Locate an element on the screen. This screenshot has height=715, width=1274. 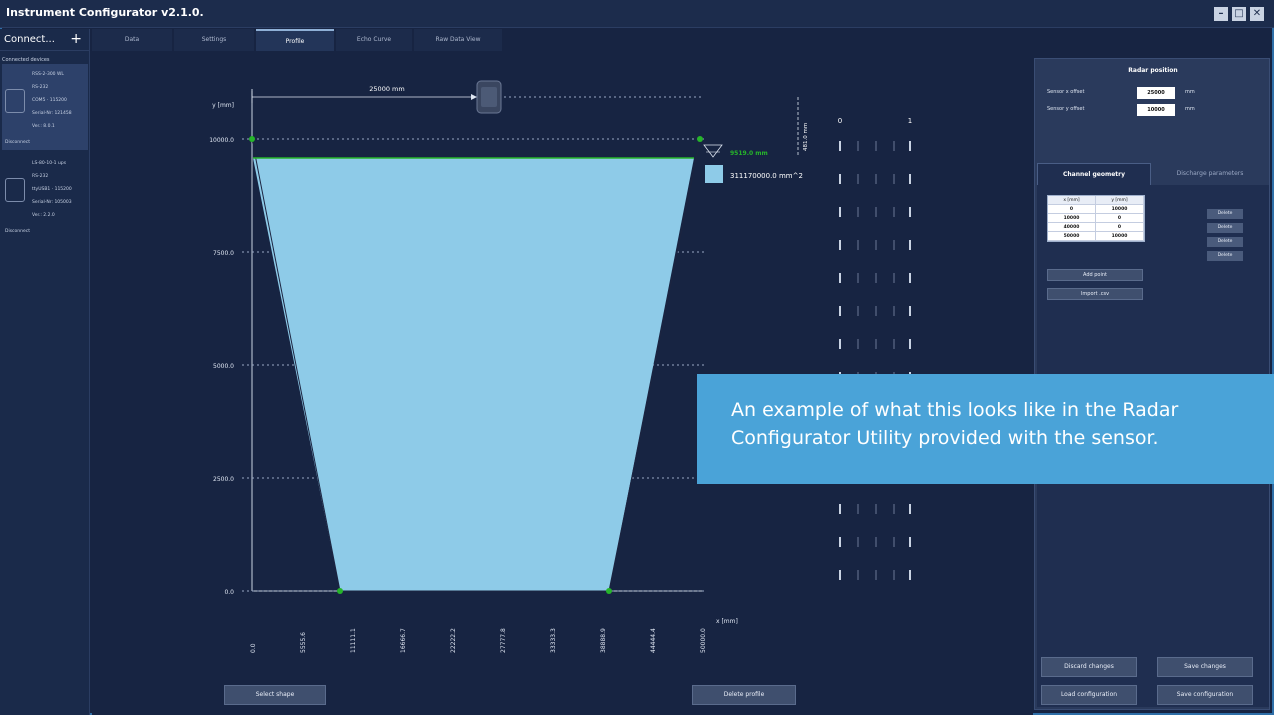
device-2-version: Ver.: 2.2.0 is located at coordinates (43, 215).